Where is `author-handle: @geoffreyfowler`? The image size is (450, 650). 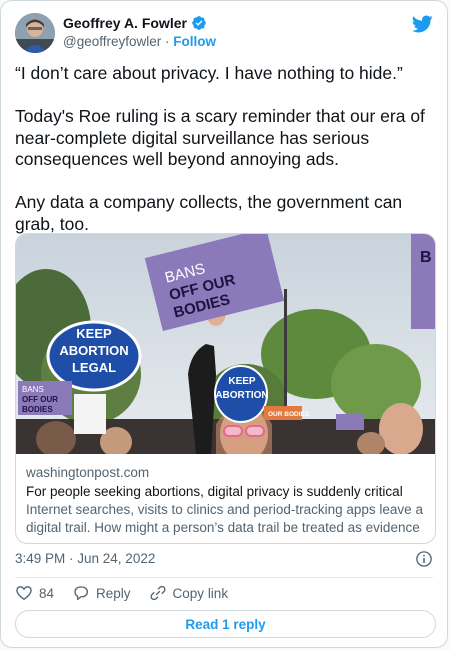
author-handle: @geoffreyfowler is located at coordinates (112, 41).